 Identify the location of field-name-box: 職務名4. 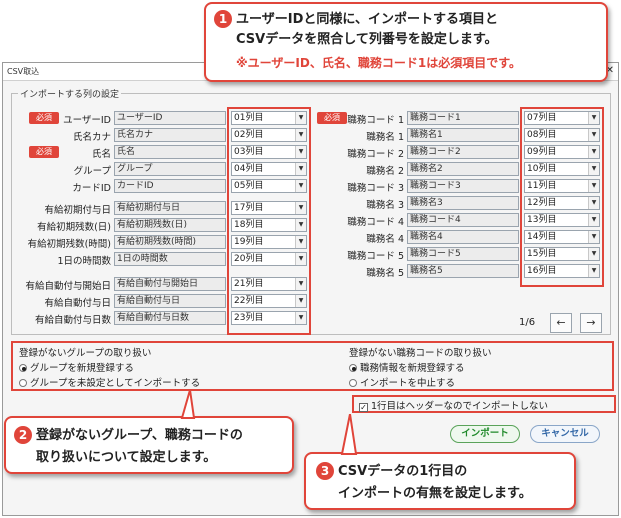
(463, 237).